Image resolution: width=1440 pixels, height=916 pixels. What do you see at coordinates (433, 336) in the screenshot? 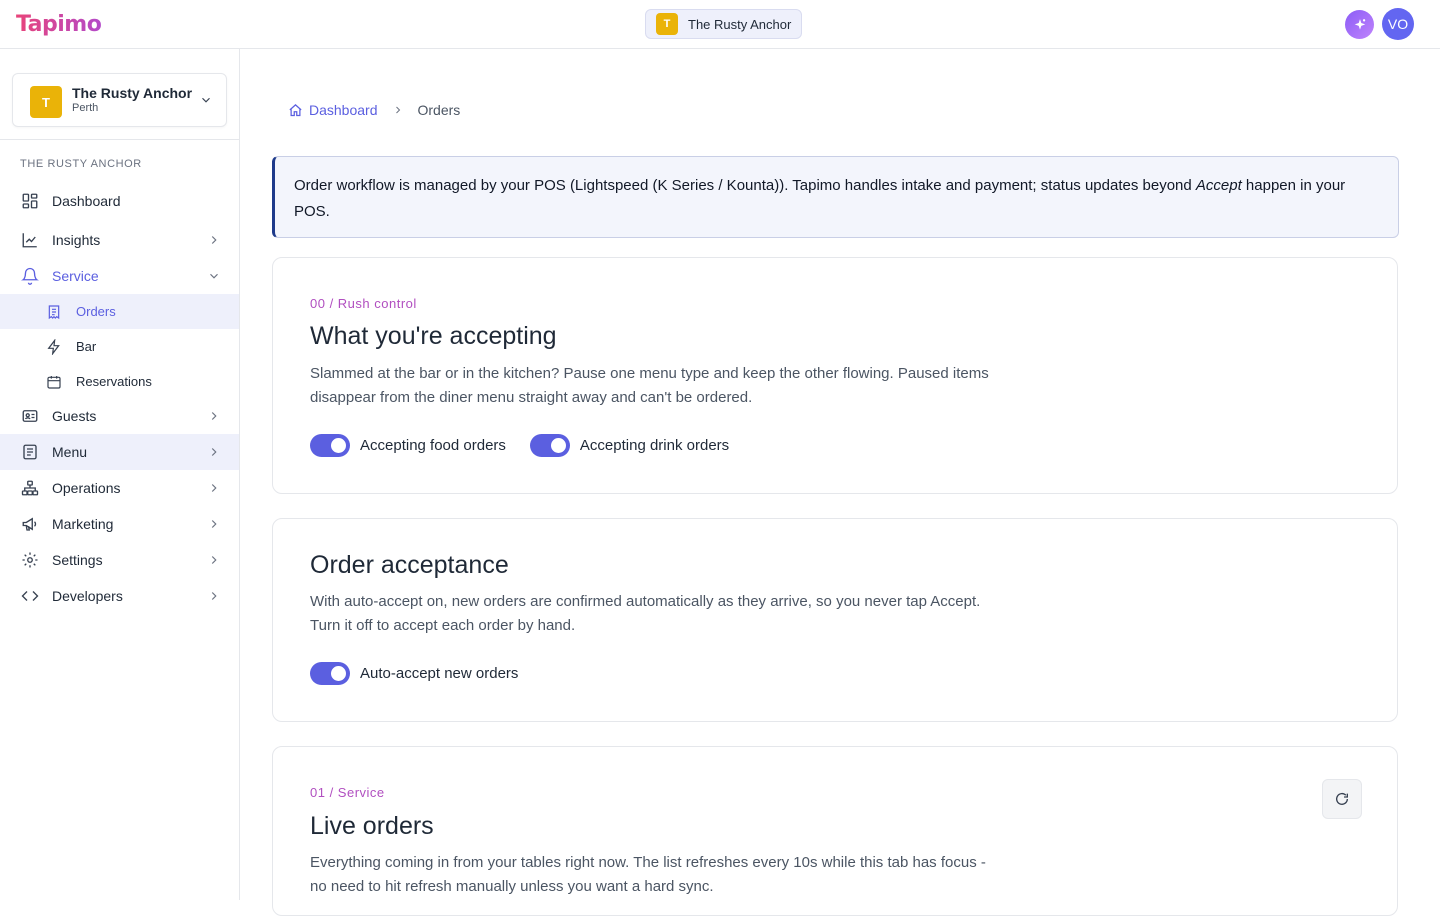
I see `section-title: What you're accepting` at bounding box center [433, 336].